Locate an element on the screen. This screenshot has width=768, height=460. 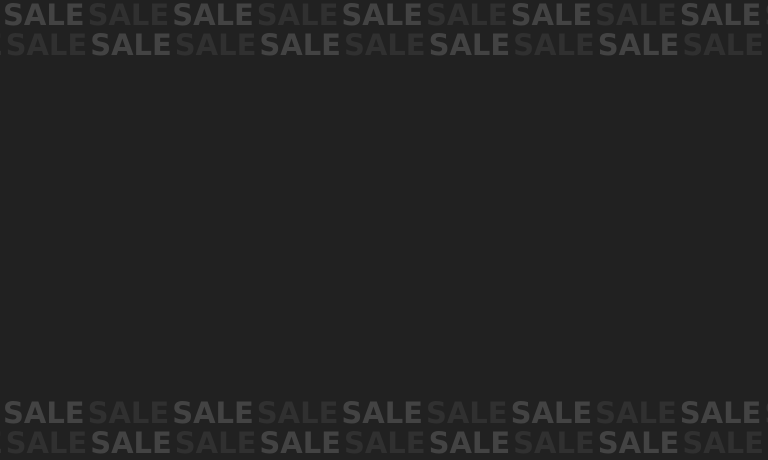
top-sale-pattern-row: SALESALESALESALESALESALESALESALESALESALE is located at coordinates (384, 15).